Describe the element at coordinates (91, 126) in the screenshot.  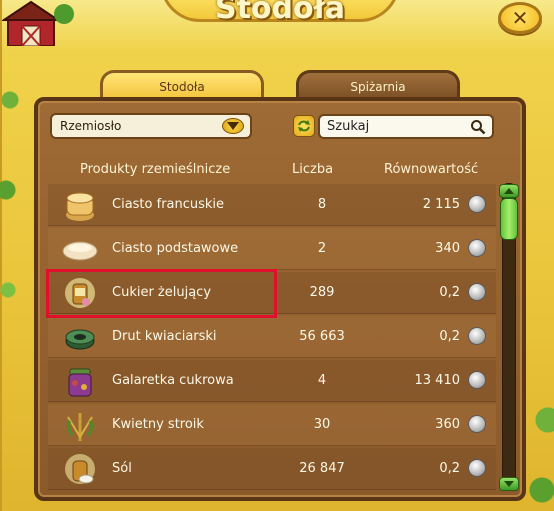
I see `category-select-value: Rzemiosło` at that location.